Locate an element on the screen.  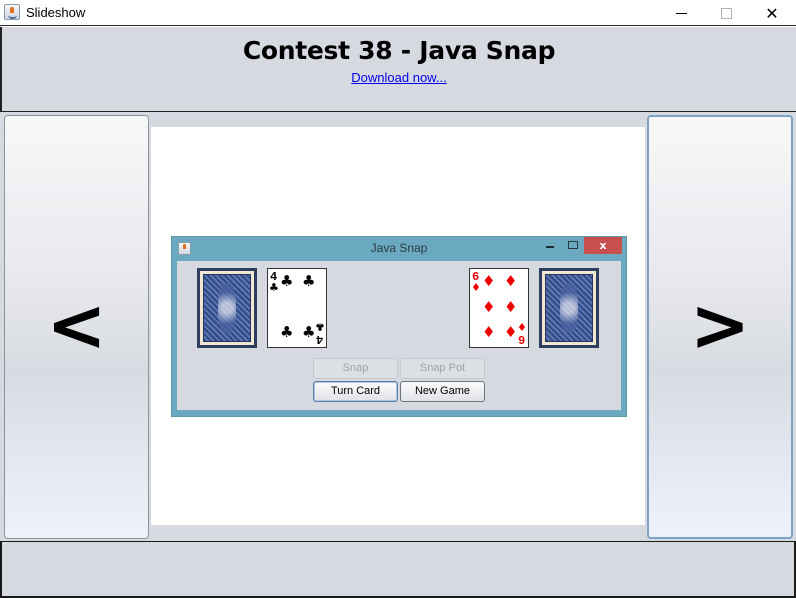
maximize-button is located at coordinates (726, 13).